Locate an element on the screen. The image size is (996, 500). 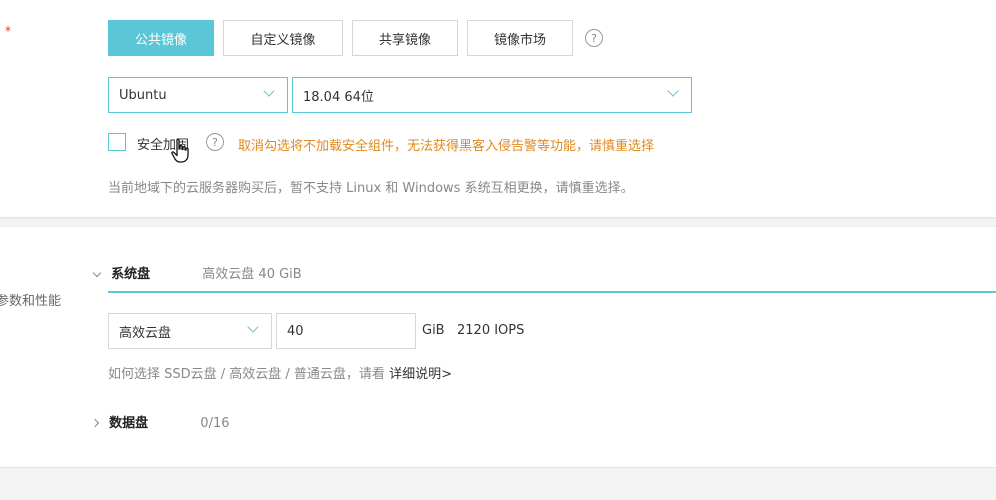
tab-image-market: 镜像市场 is located at coordinates (520, 38).